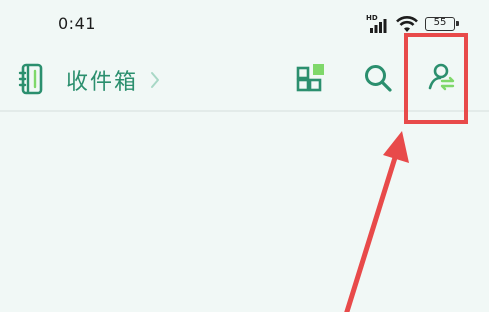  What do you see at coordinates (32, 79) in the screenshot?
I see `notebook-icon` at bounding box center [32, 79].